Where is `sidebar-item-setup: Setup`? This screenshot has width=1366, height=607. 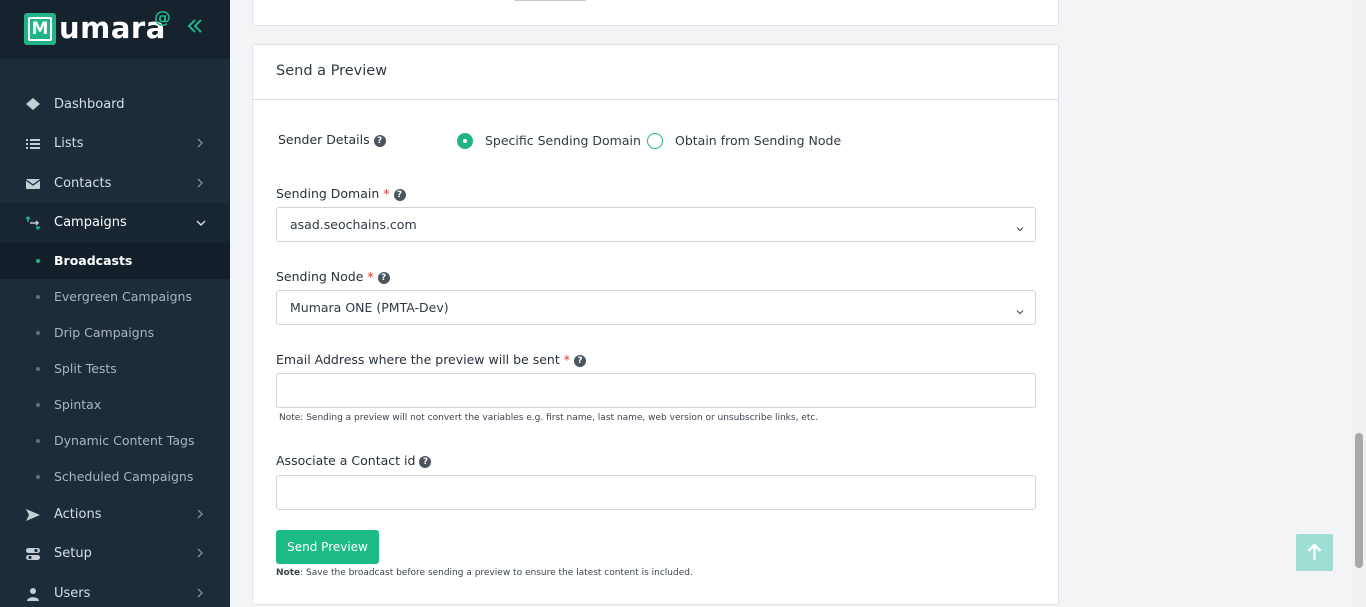
sidebar-item-setup: Setup is located at coordinates (115, 554).